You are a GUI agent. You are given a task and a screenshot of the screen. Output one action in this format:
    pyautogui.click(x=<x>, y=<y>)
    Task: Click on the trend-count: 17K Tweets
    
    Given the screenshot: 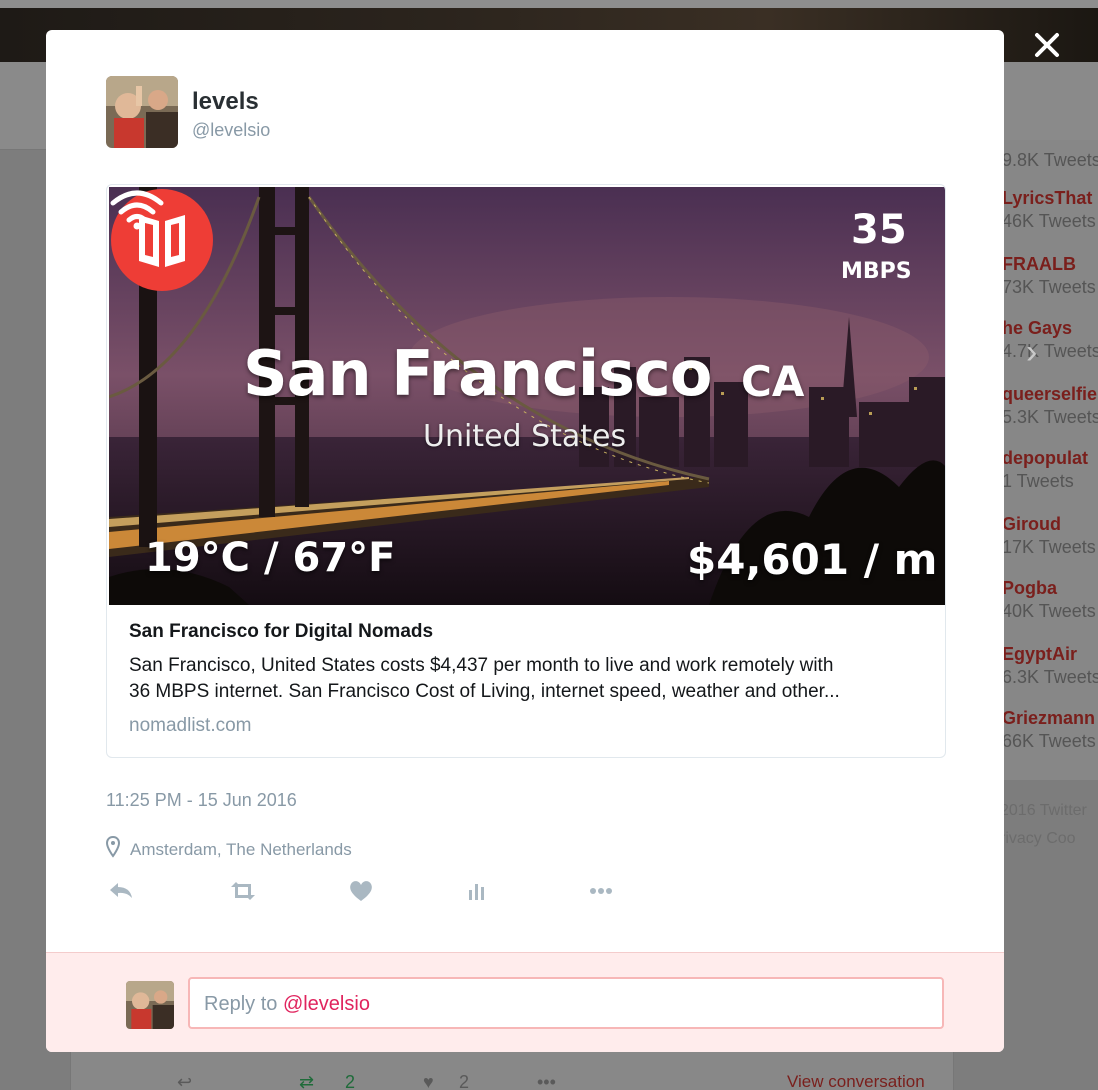 What is the action you would take?
    pyautogui.click(x=1049, y=547)
    